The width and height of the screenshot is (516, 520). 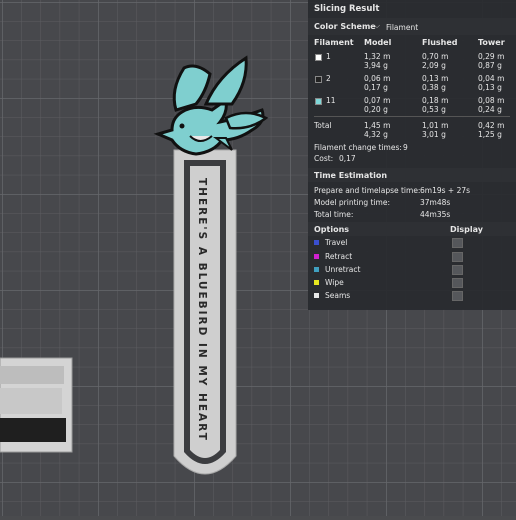 I want to click on flushed-weight: 2,09 g, so click(x=434, y=65).